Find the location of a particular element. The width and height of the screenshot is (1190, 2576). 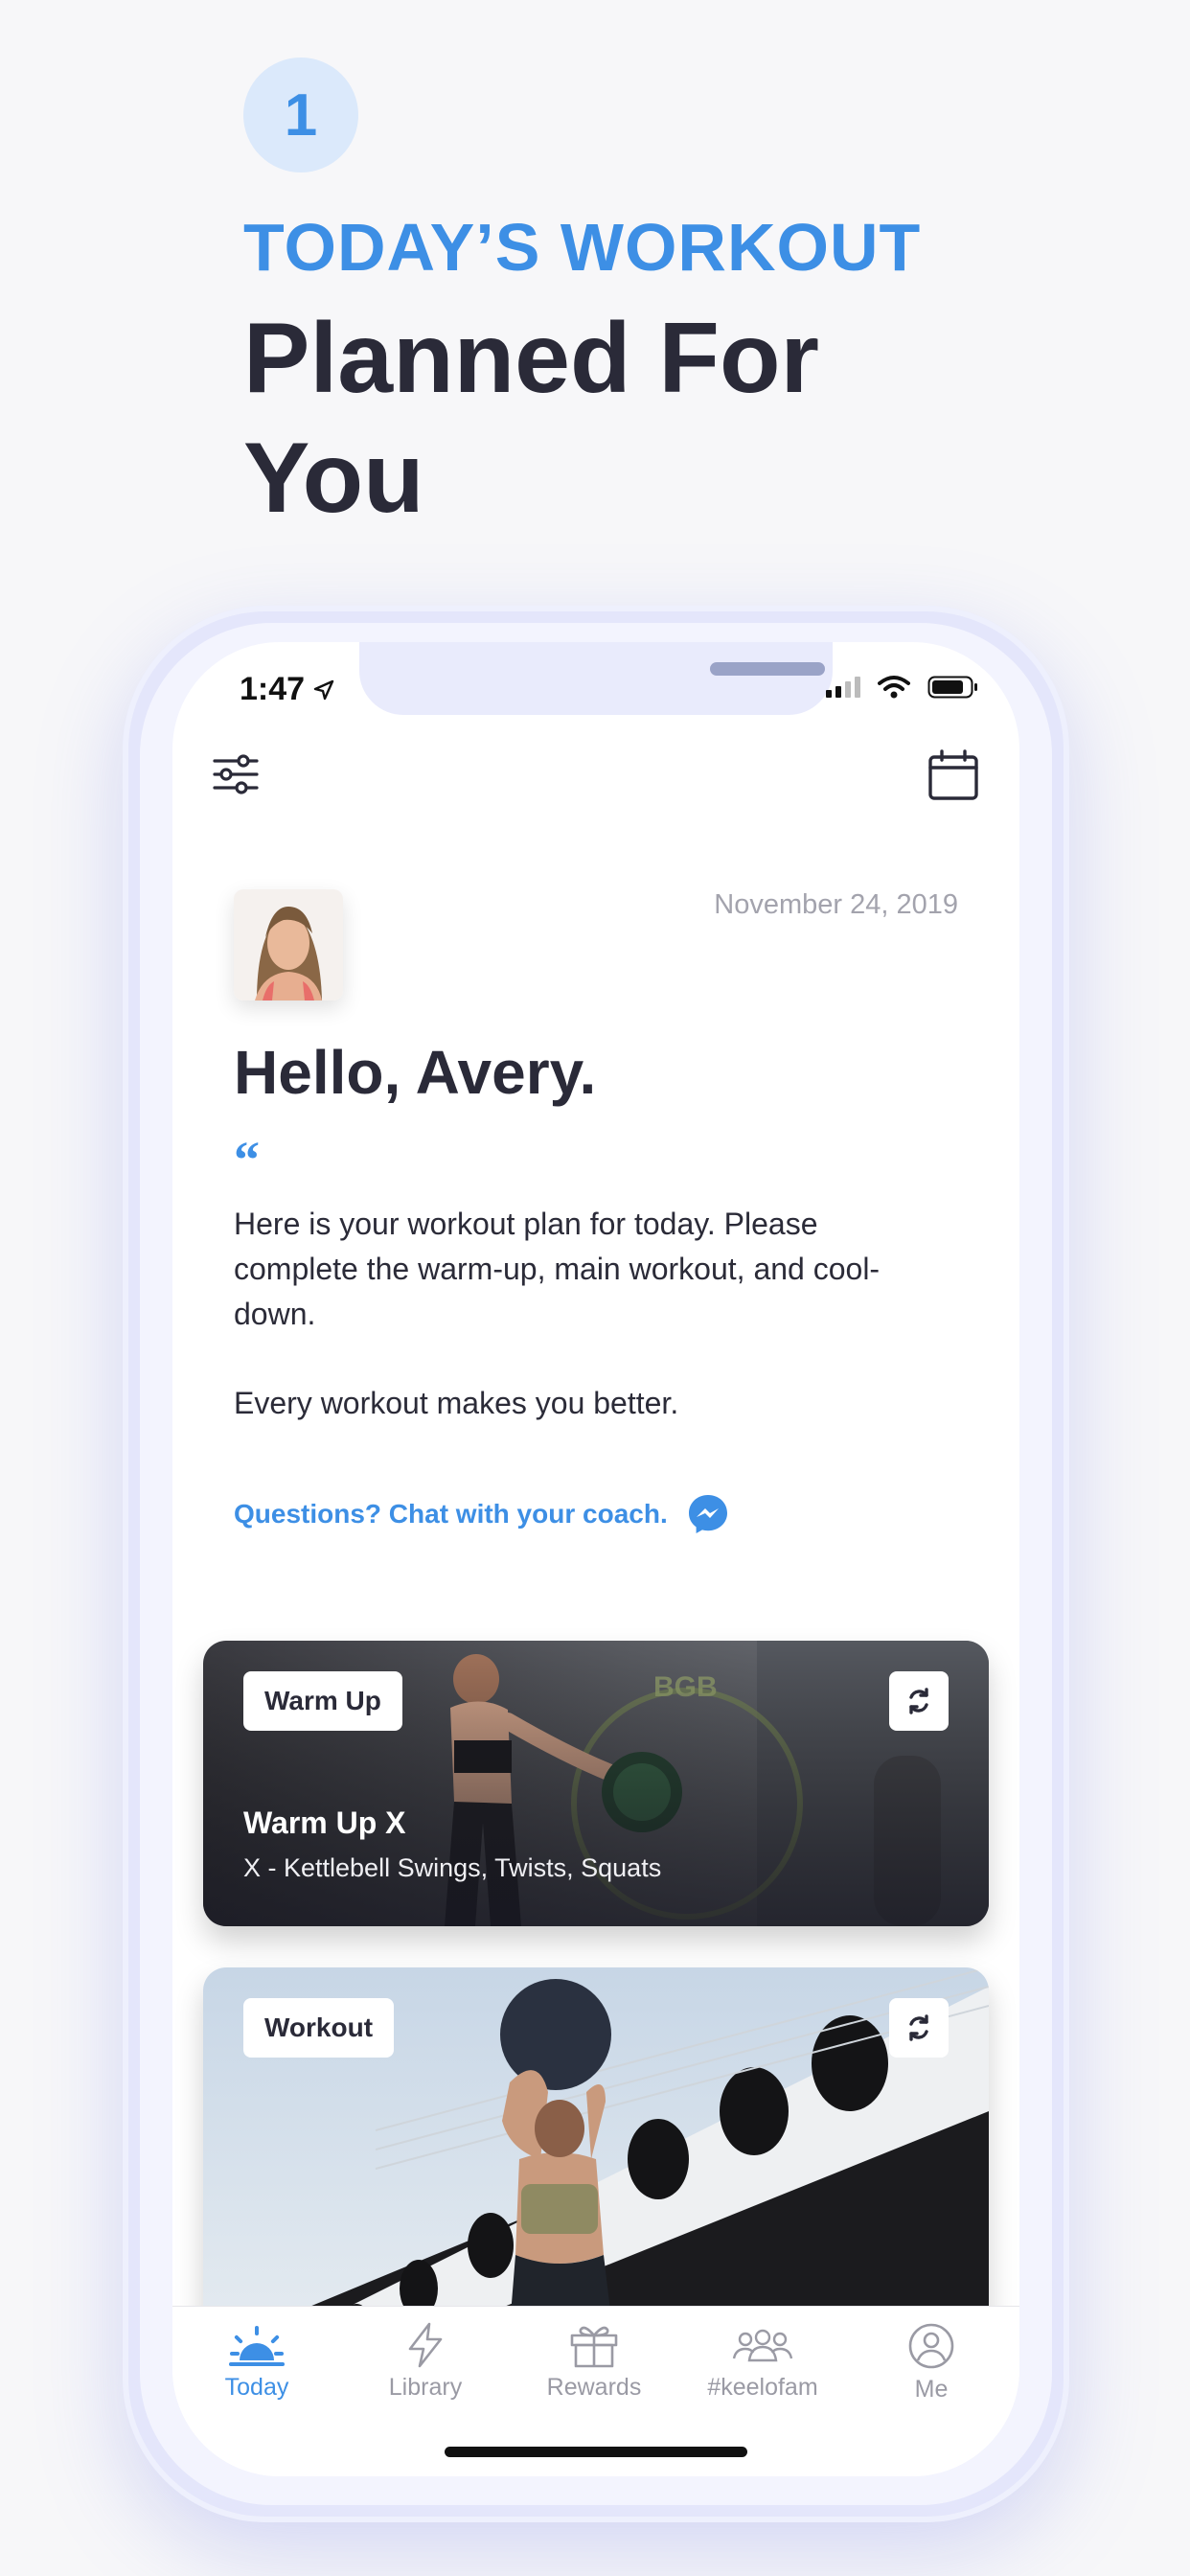

cellular-signal-icon is located at coordinates (843, 688).